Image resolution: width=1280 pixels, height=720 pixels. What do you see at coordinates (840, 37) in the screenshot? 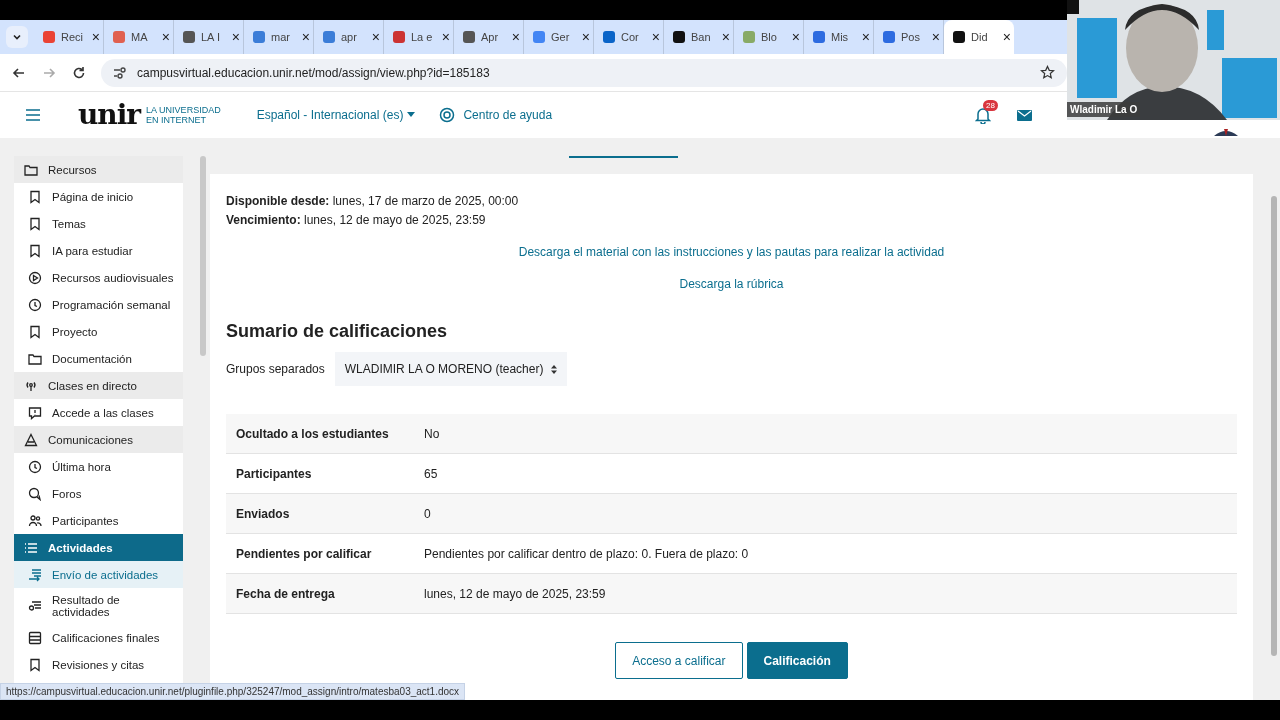
I see `tab-title: Mis` at bounding box center [840, 37].